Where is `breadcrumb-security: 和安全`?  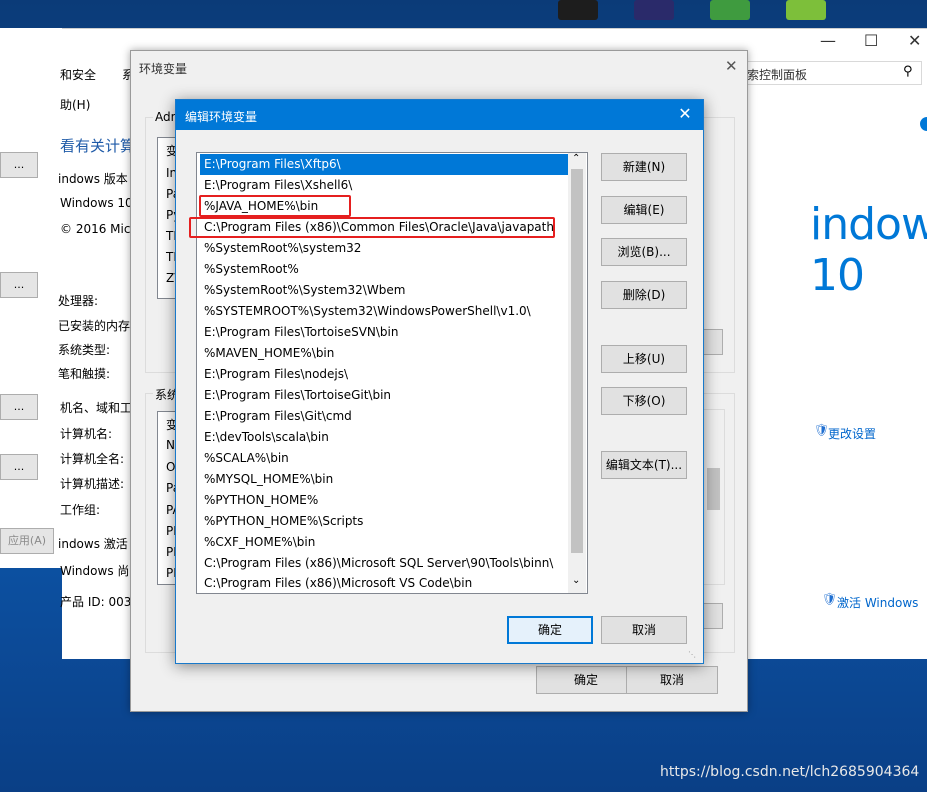 breadcrumb-security: 和安全 is located at coordinates (78, 74).